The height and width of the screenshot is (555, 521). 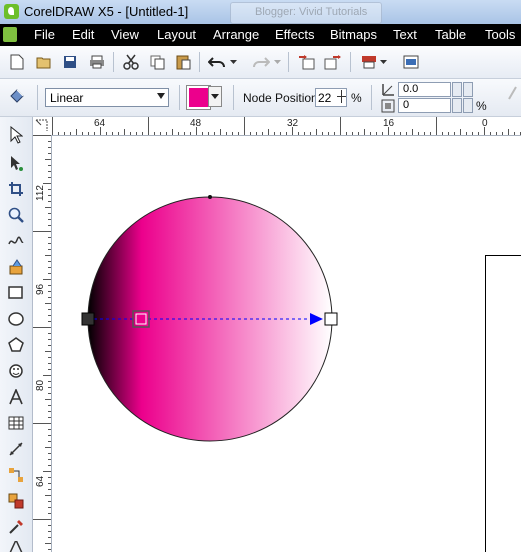 I want to click on toolbox, so click(x=16, y=334).